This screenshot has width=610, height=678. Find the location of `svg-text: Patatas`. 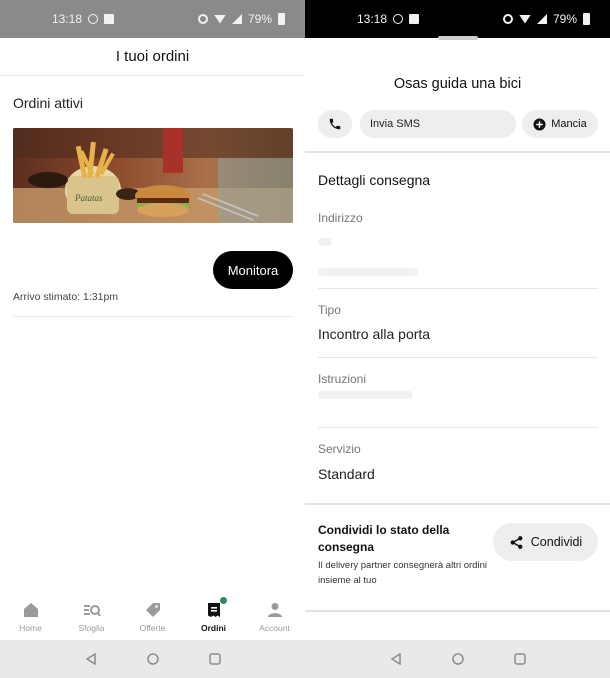

svg-text: Patatas is located at coordinates (88, 198).